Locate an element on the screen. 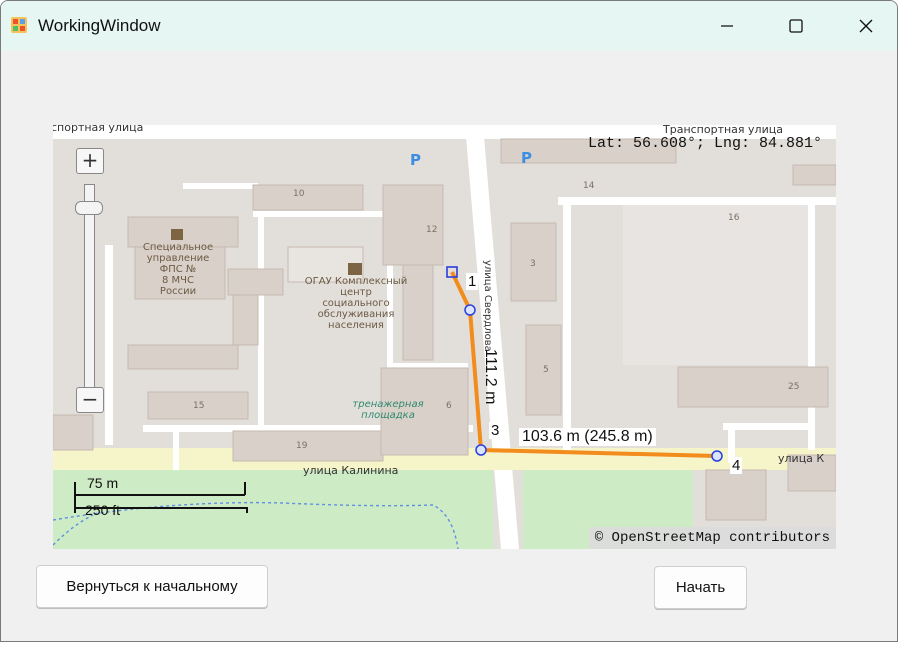 Image resolution: width=898 pixels, height=646 pixels. poi-training-ground: тренажерная площадка is located at coordinates (388, 410).